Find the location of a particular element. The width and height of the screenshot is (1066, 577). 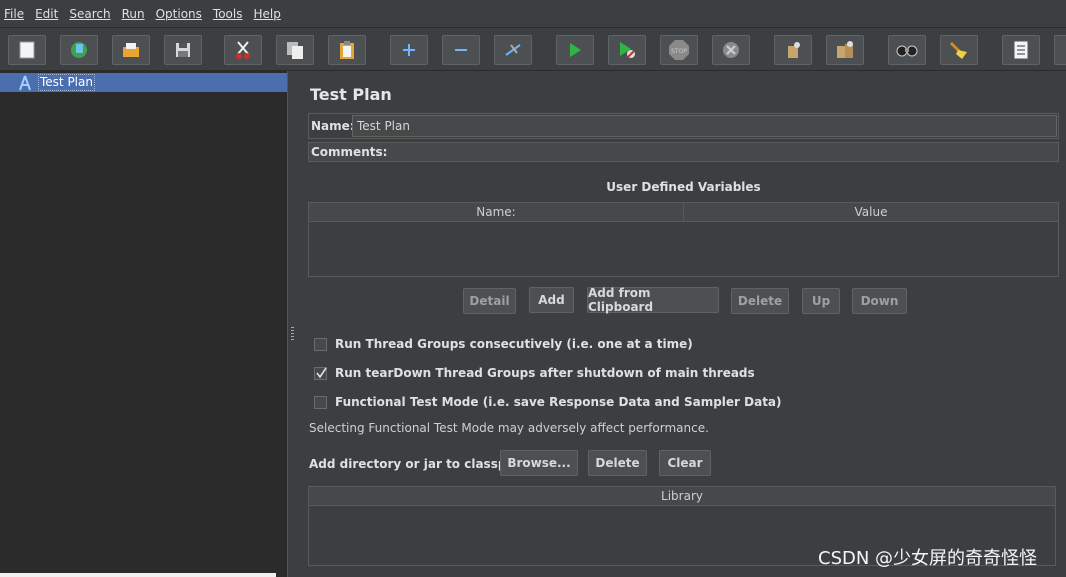

save-button is located at coordinates (183, 50).